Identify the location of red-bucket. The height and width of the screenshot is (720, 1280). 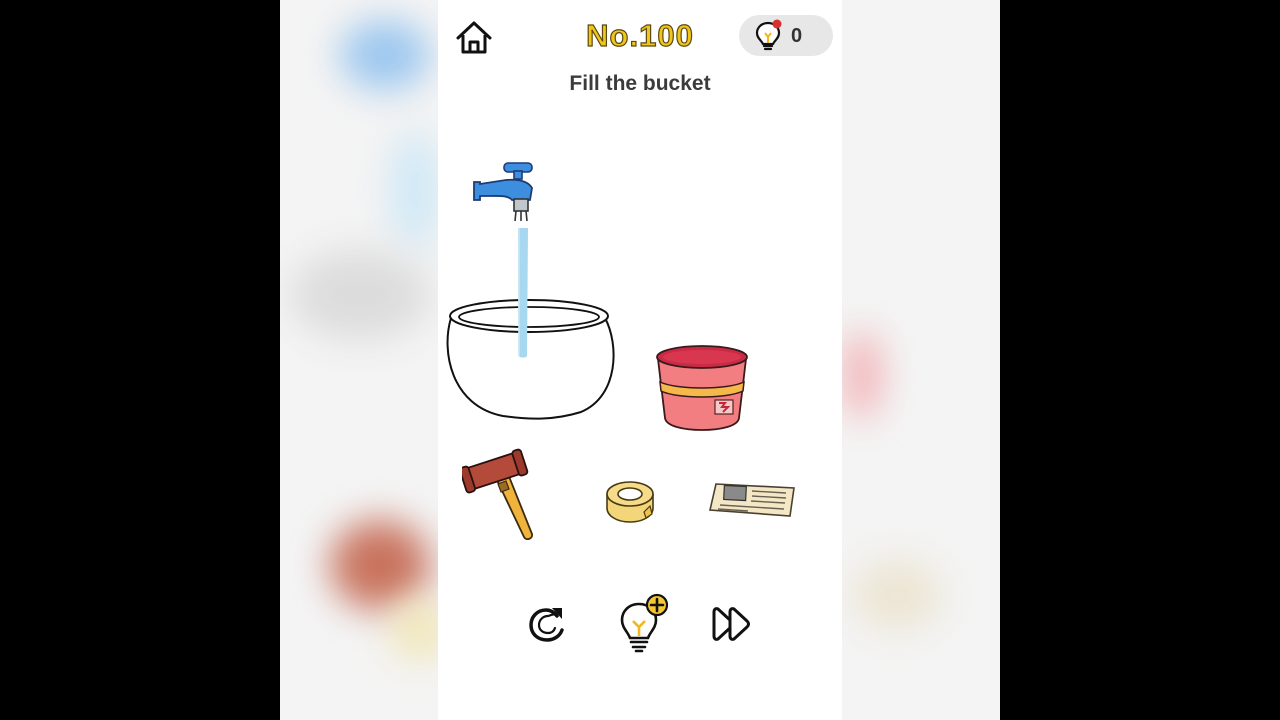
(702, 388).